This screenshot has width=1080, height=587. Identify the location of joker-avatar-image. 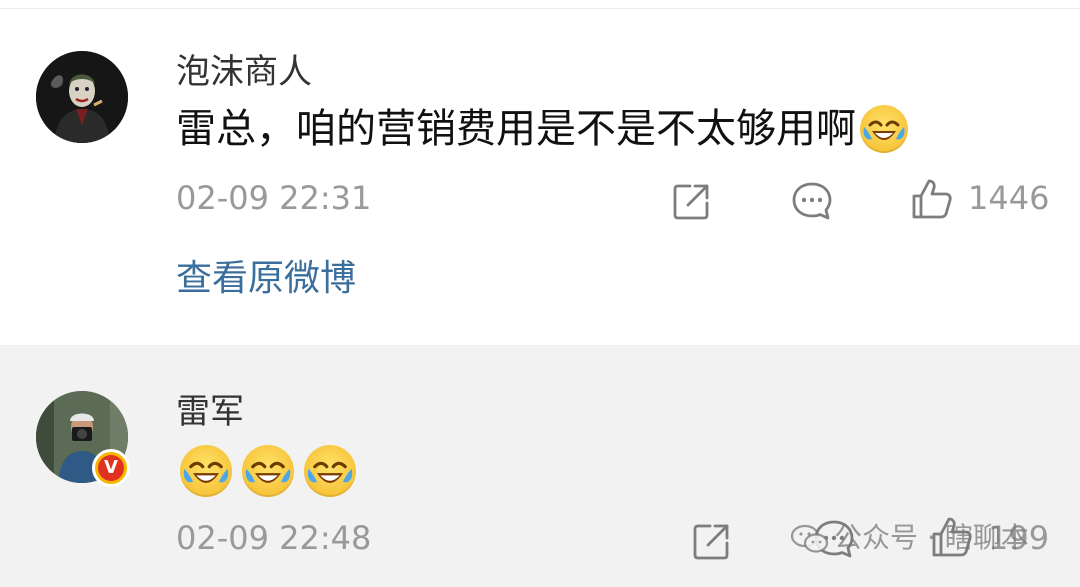
(82, 97).